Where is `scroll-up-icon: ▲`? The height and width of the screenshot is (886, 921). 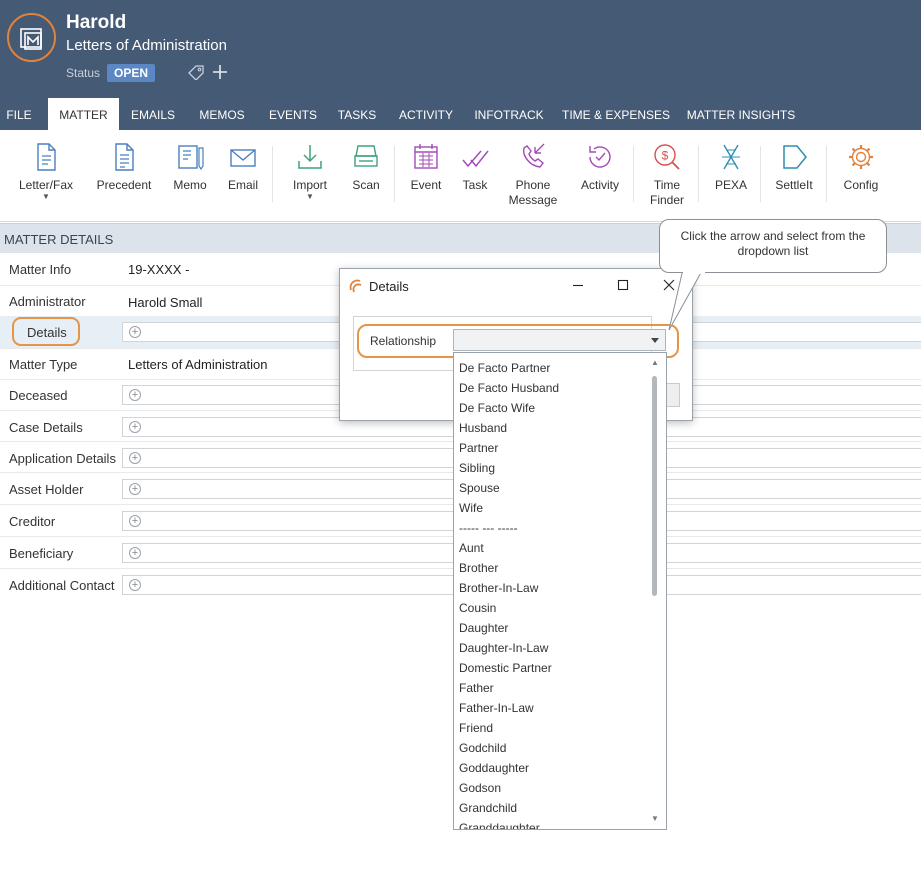 scroll-up-icon: ▲ is located at coordinates (655, 363).